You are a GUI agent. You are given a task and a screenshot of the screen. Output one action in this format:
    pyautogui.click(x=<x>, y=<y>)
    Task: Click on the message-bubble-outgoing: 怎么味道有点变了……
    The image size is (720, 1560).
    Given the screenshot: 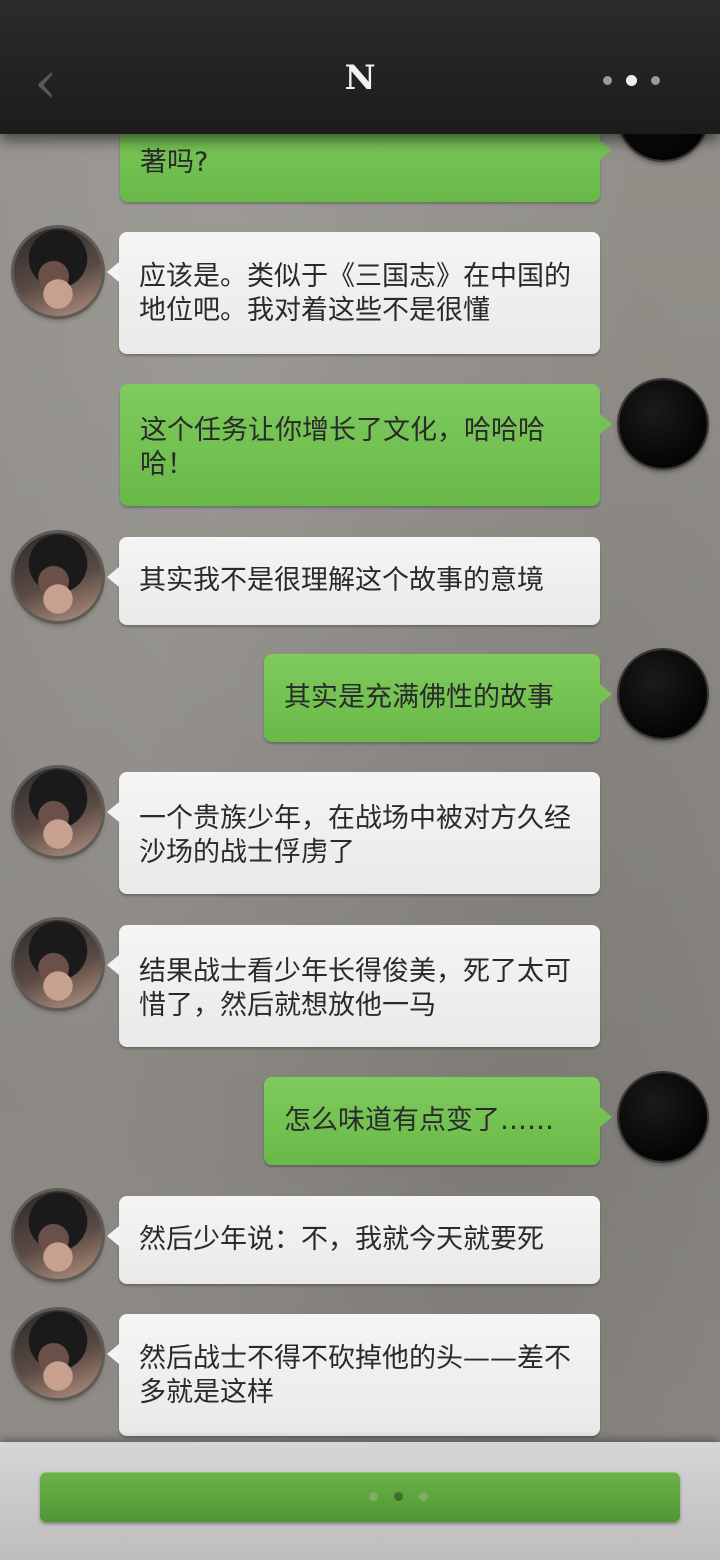 What is the action you would take?
    pyautogui.click(x=438, y=1121)
    